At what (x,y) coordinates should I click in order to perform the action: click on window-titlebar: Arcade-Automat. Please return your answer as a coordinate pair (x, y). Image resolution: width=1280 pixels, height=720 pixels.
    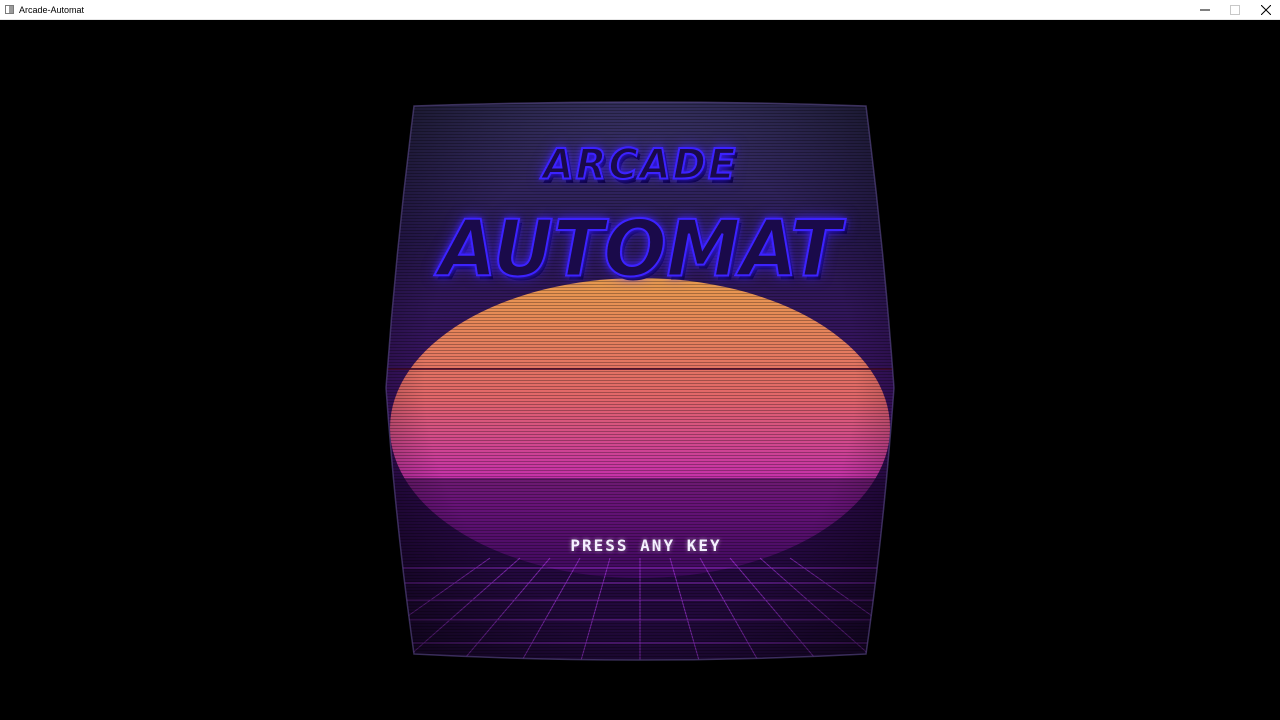
    Looking at the image, I should click on (640, 10).